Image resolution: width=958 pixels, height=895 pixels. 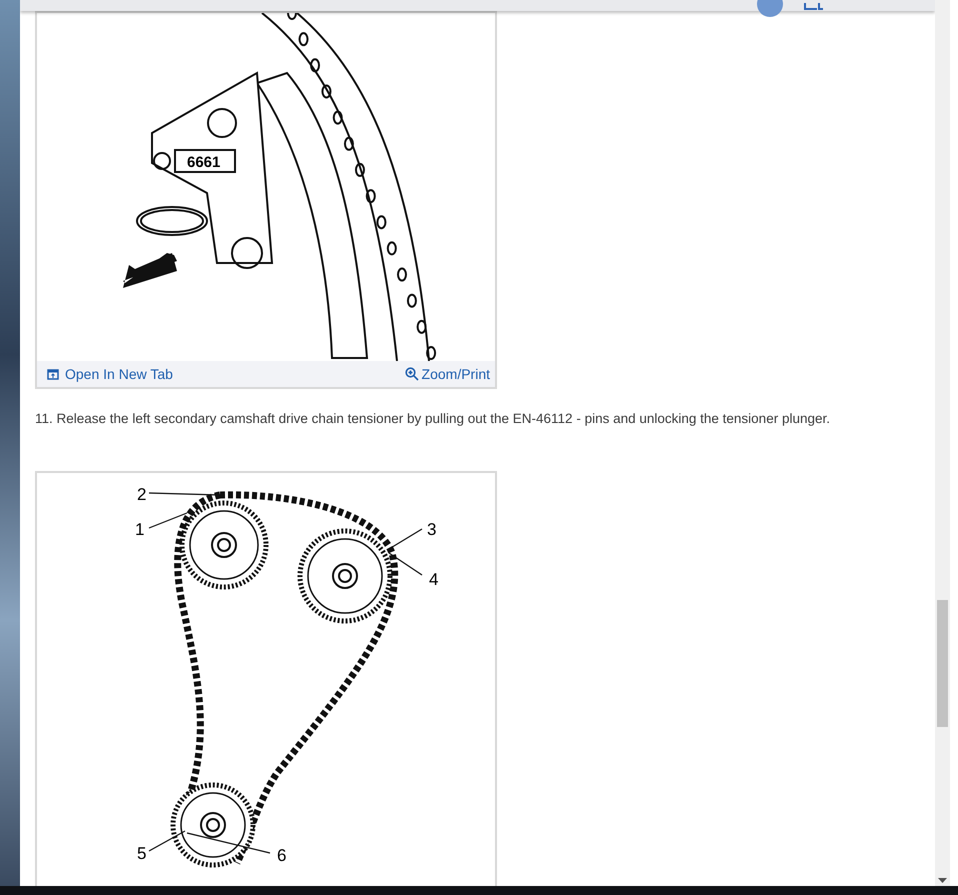 I want to click on callout-number: 2, so click(x=141, y=494).